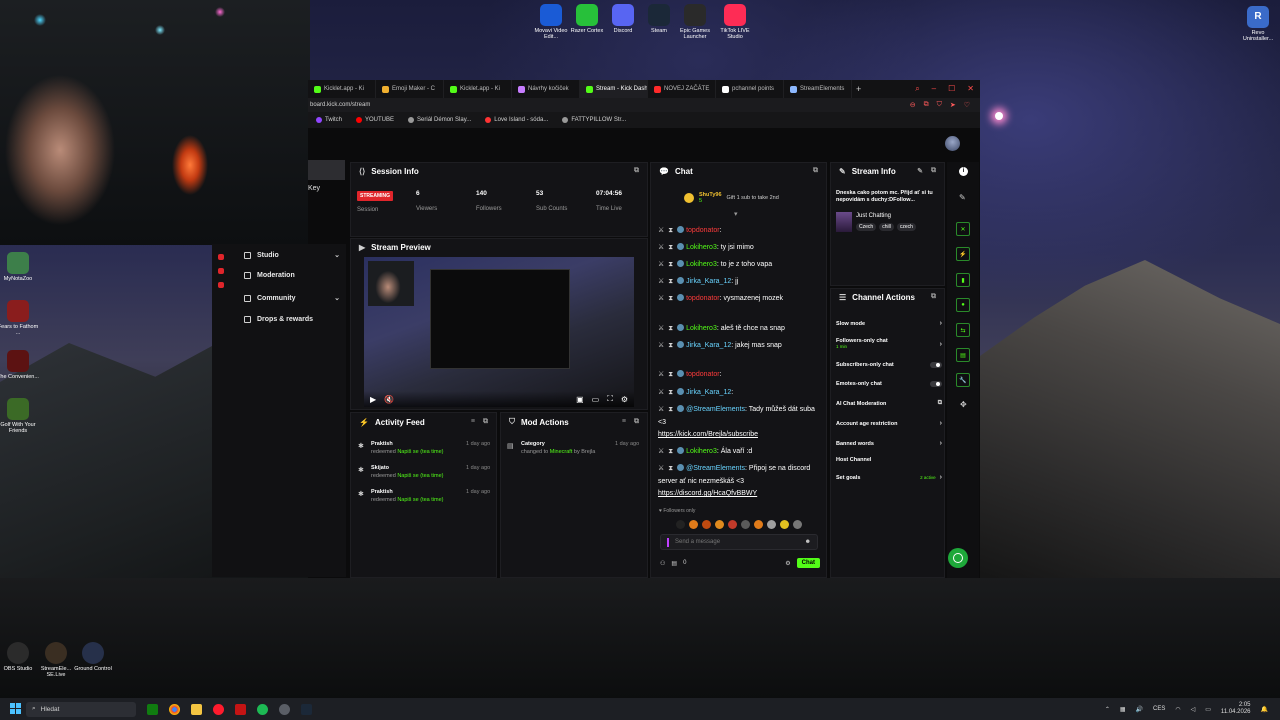 This screenshot has width=1280, height=720. Describe the element at coordinates (644, 105) in the screenshot. I see `address-bar: board.kick.com/stream ⊖ ⧉ ⛉ ➤ ♡` at that location.